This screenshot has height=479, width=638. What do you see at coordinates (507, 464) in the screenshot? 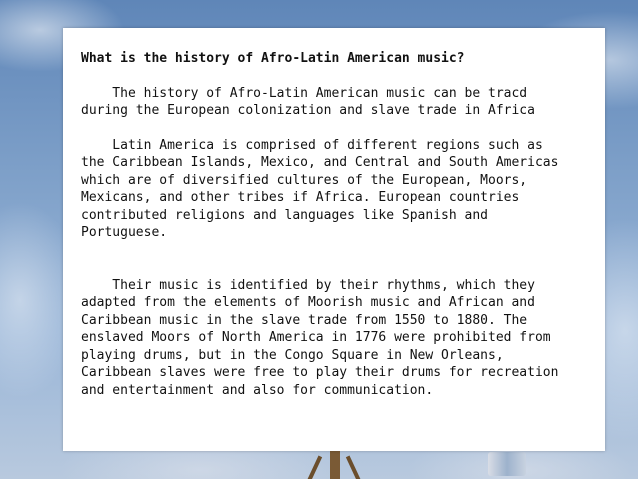
I see `flag-image` at bounding box center [507, 464].